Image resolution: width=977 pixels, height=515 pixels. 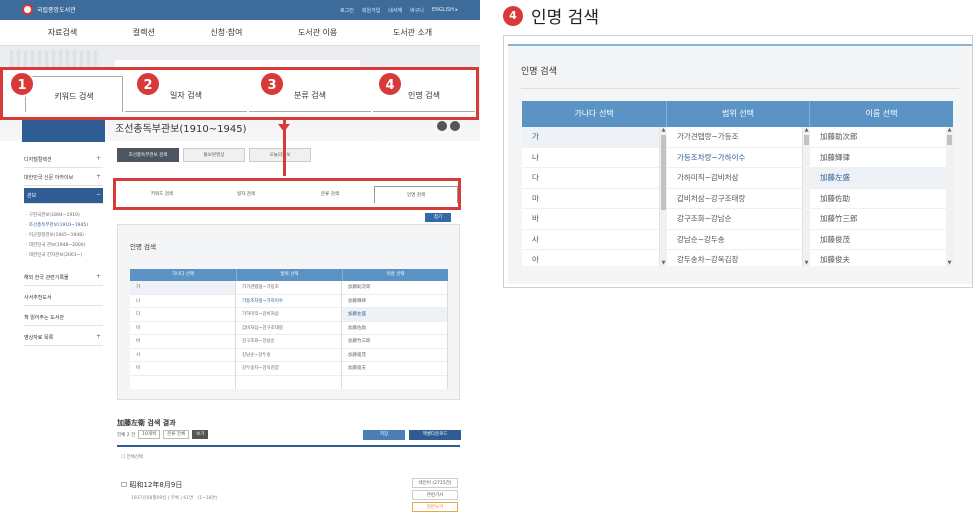 I want to click on sidebar-item-reading: 책 읽어주는 도서관, so click(x=63, y=318).